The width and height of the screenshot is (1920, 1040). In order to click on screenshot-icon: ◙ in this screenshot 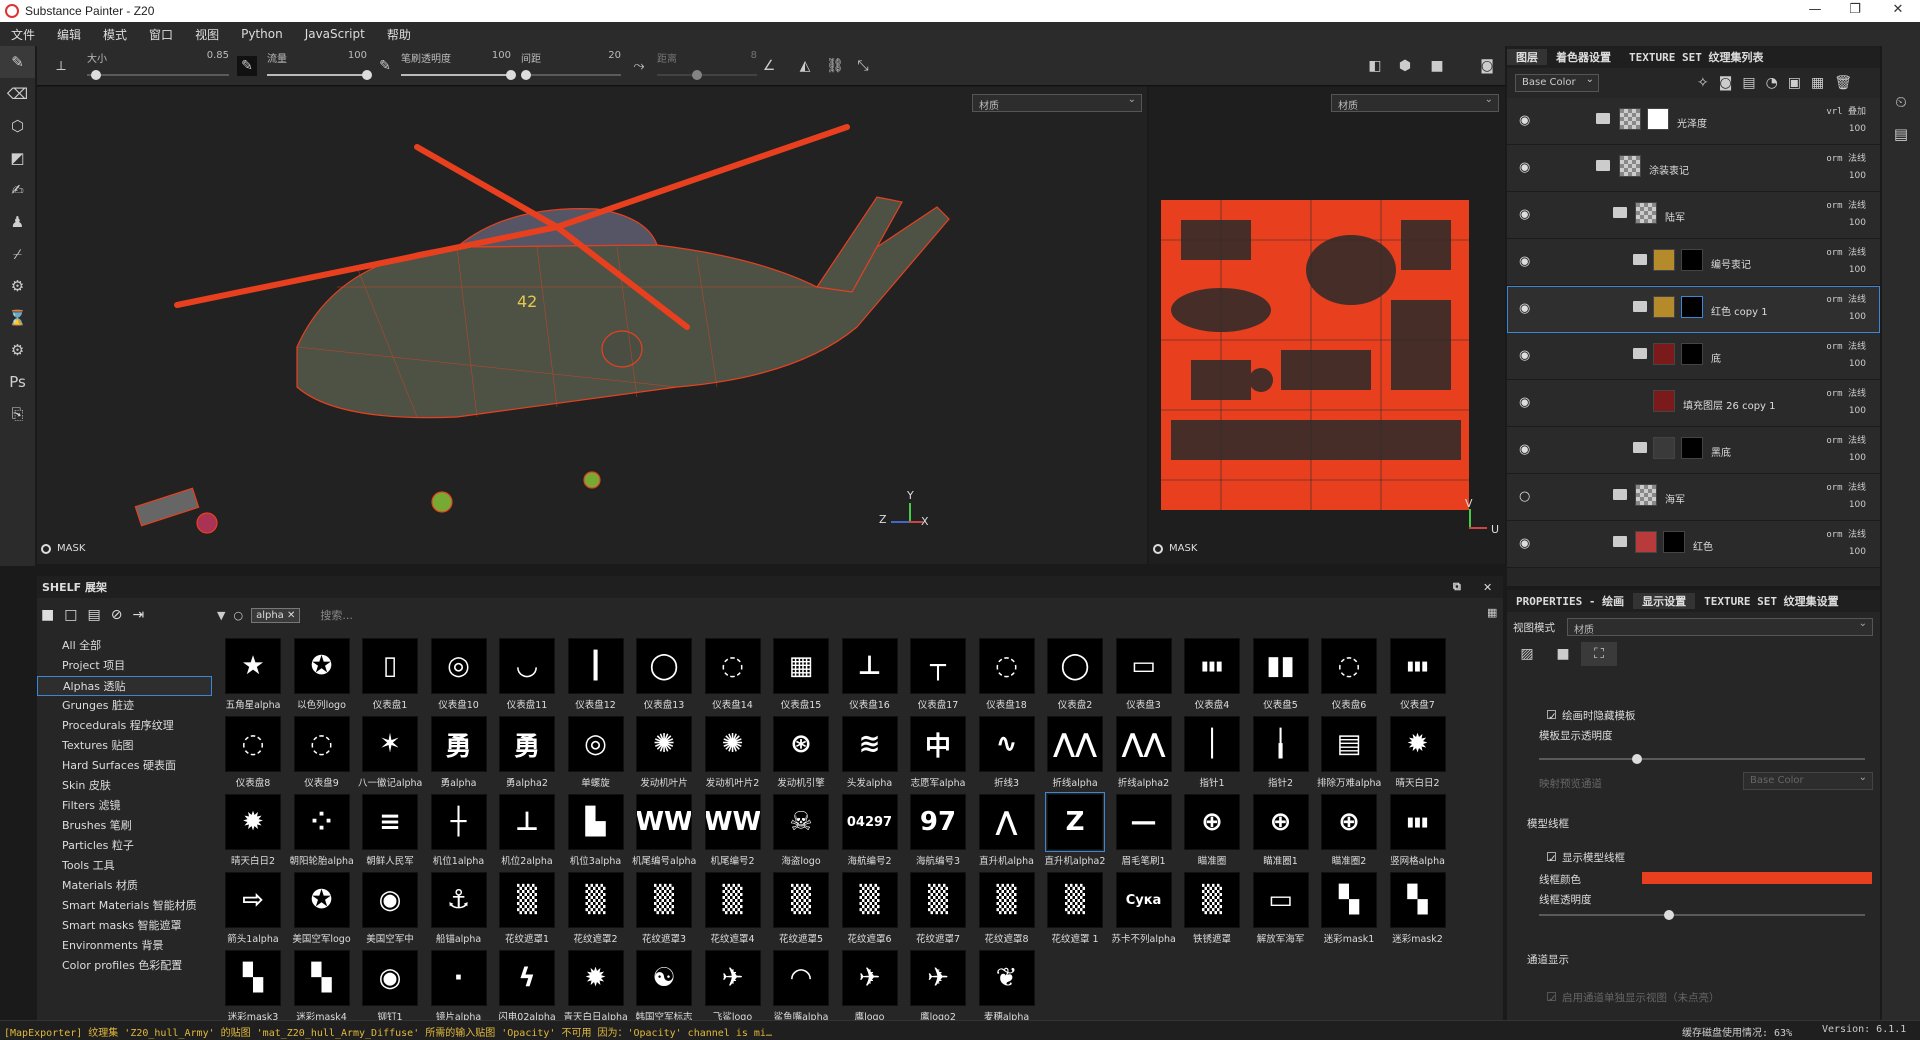, I will do `click(1487, 66)`.